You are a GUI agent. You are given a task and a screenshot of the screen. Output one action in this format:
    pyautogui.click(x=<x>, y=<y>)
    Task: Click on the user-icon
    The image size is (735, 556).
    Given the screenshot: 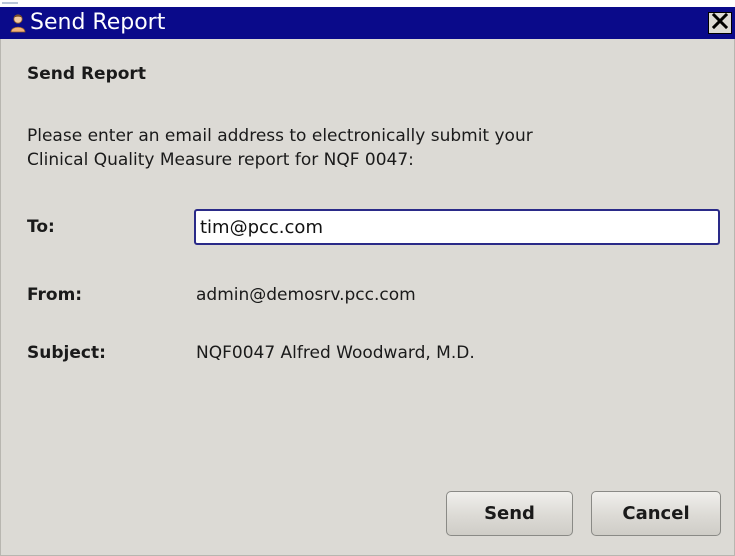 What is the action you would take?
    pyautogui.click(x=18, y=23)
    